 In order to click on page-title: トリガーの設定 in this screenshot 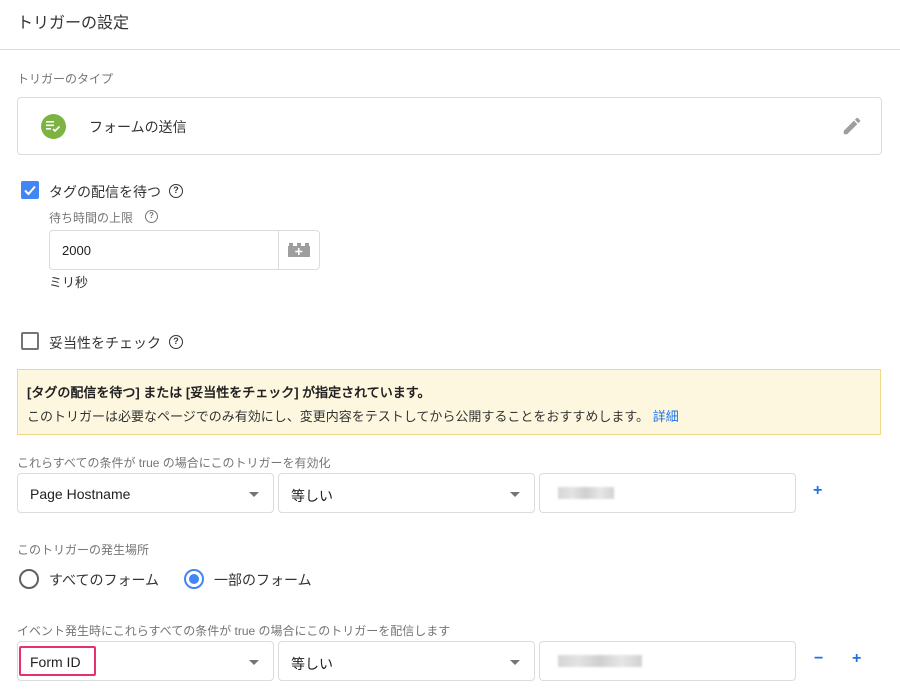, I will do `click(73, 23)`.